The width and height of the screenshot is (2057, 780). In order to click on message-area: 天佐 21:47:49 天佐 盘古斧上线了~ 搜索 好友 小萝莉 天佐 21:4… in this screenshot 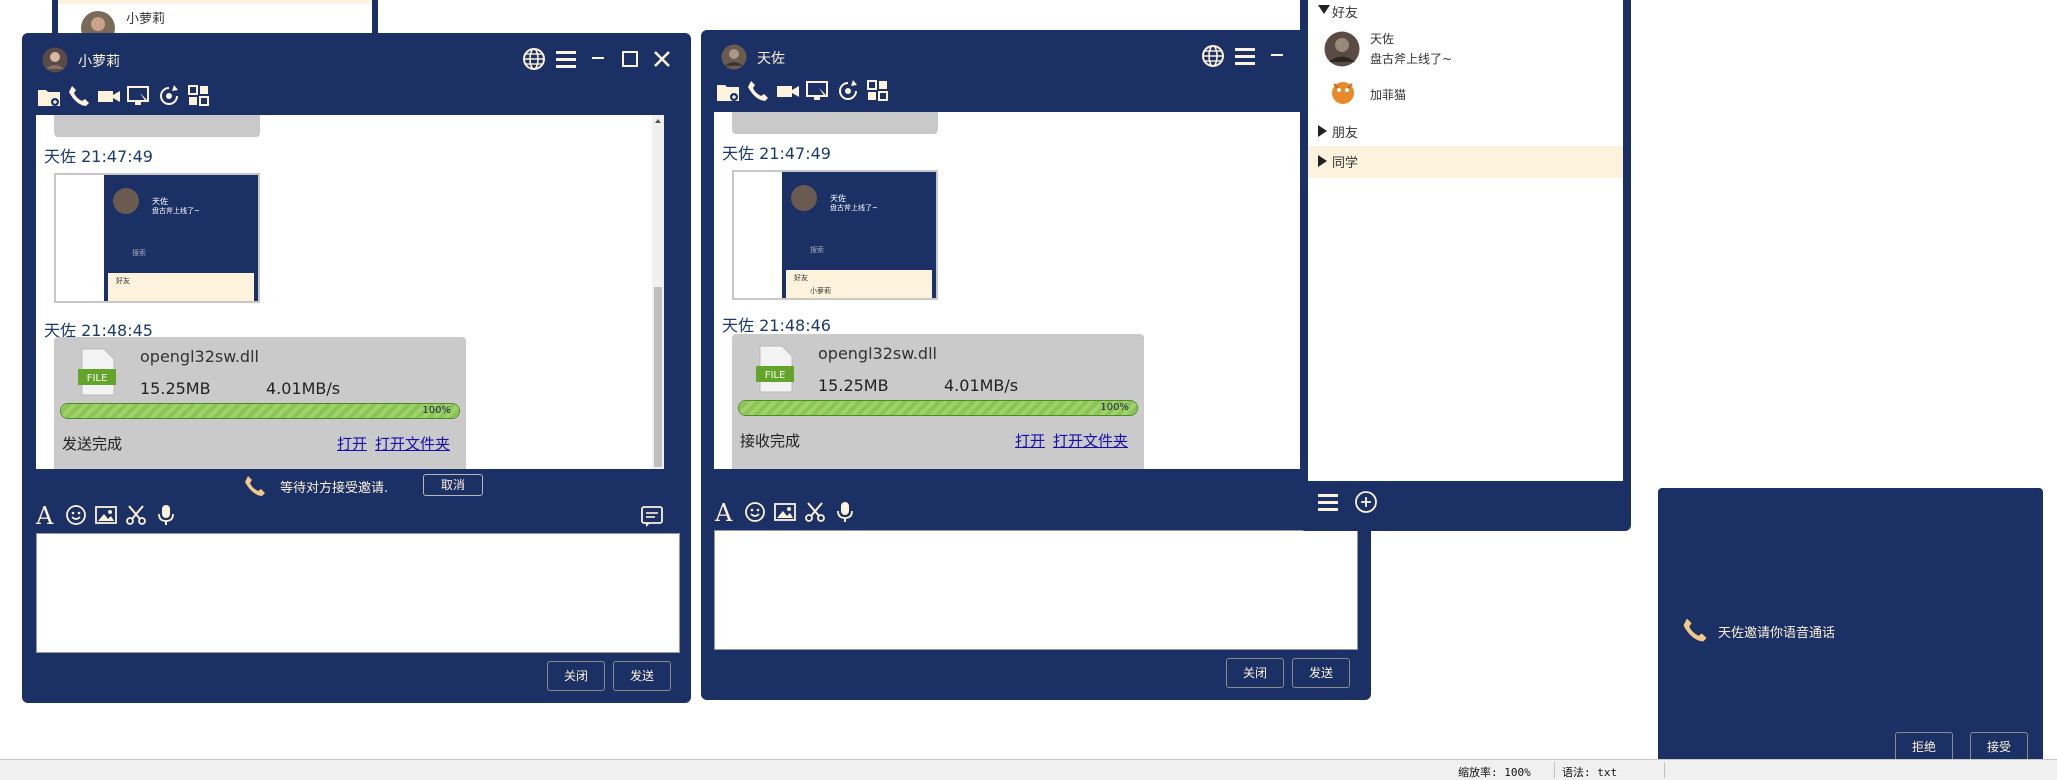, I will do `click(1014, 290)`.